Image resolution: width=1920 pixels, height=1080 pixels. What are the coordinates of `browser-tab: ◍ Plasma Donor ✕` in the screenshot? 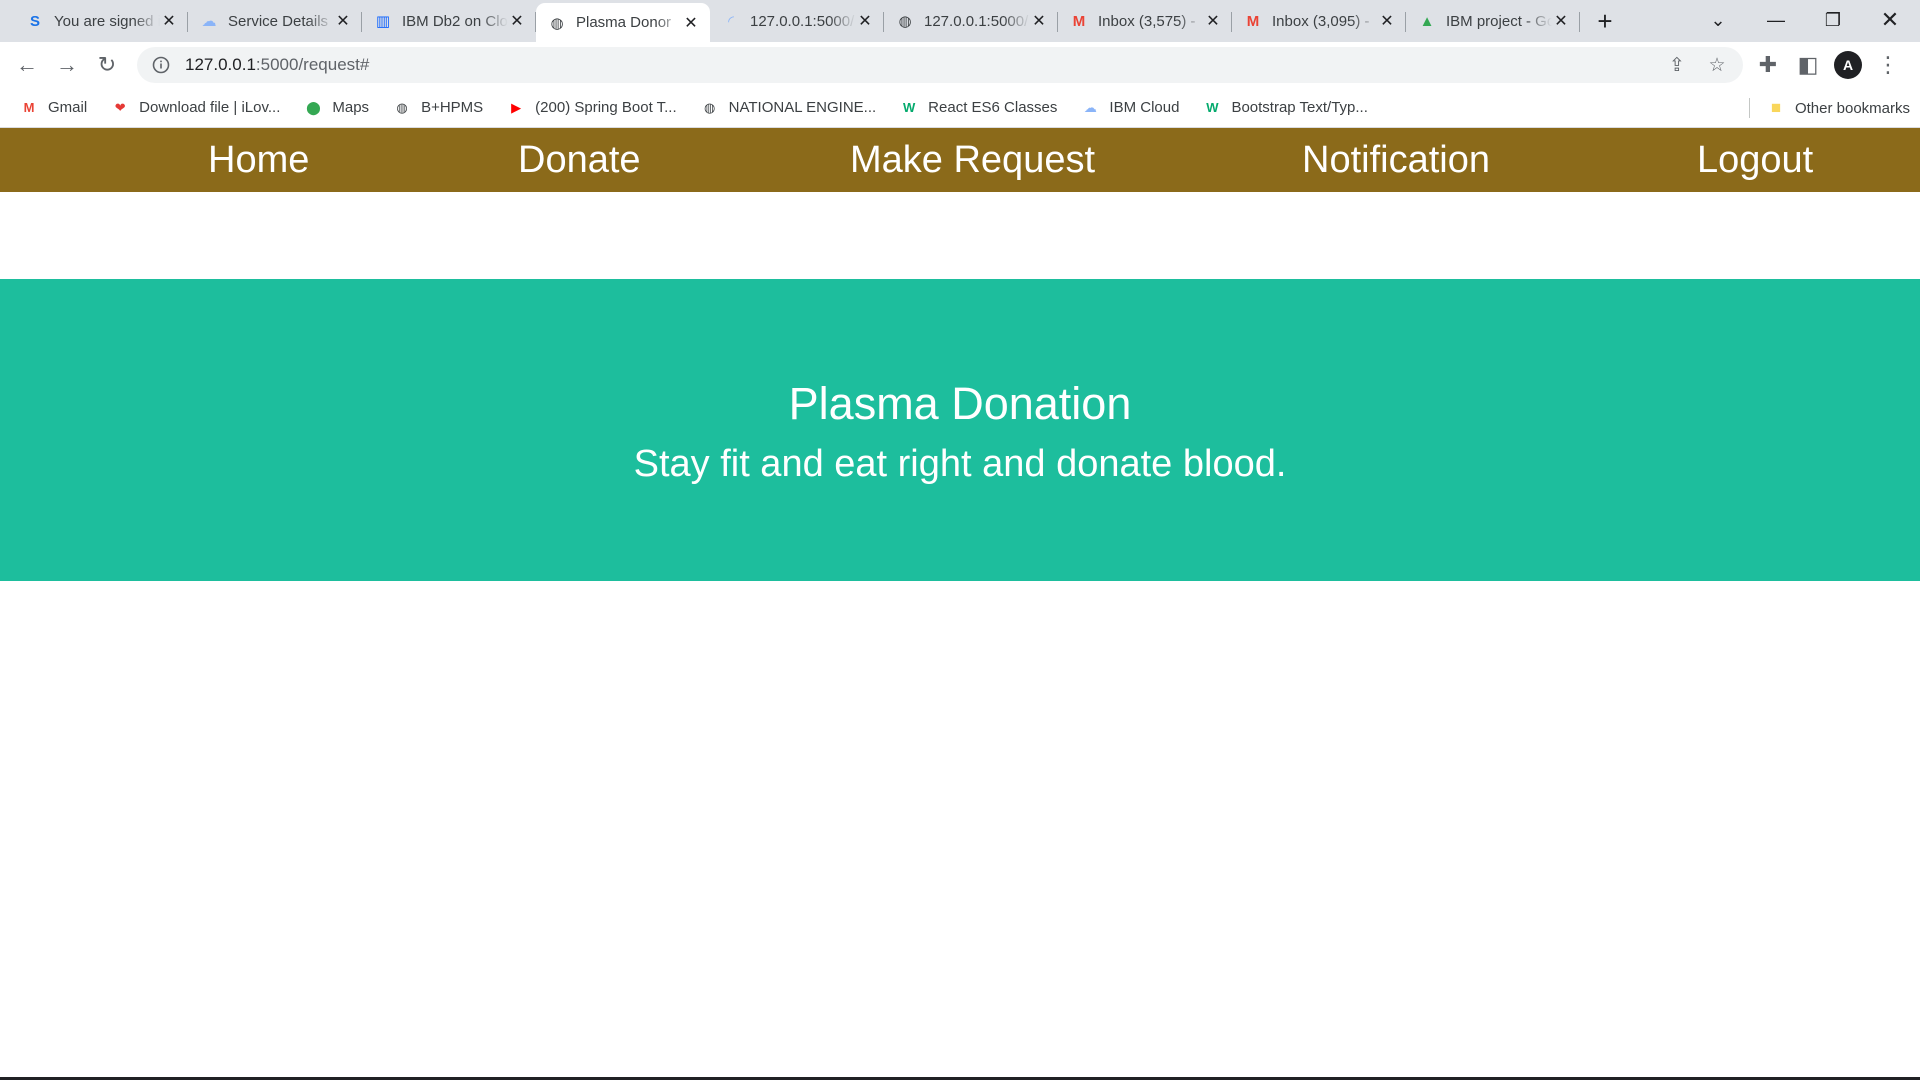 It's located at (623, 22).